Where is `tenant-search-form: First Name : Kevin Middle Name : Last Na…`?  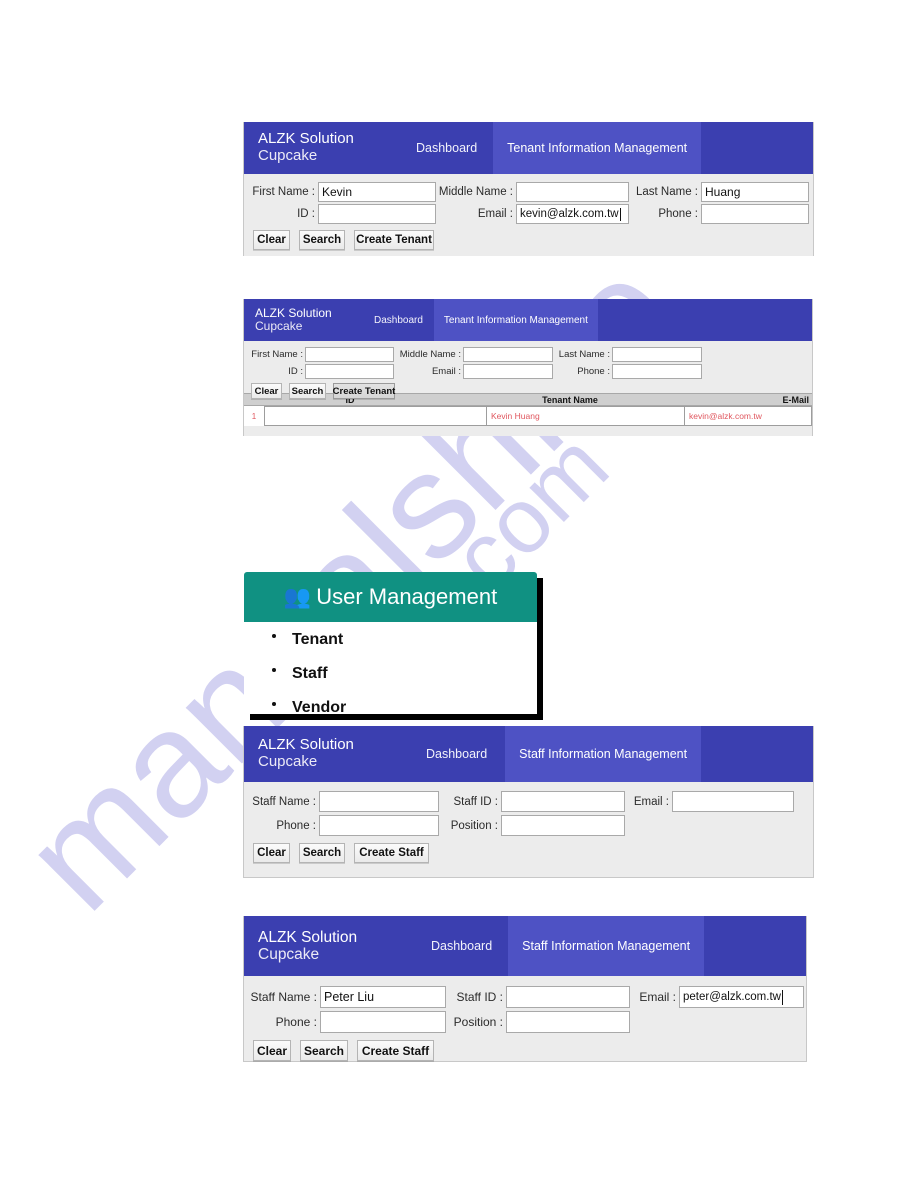 tenant-search-form: First Name : Kevin Middle Name : Last Na… is located at coordinates (528, 215).